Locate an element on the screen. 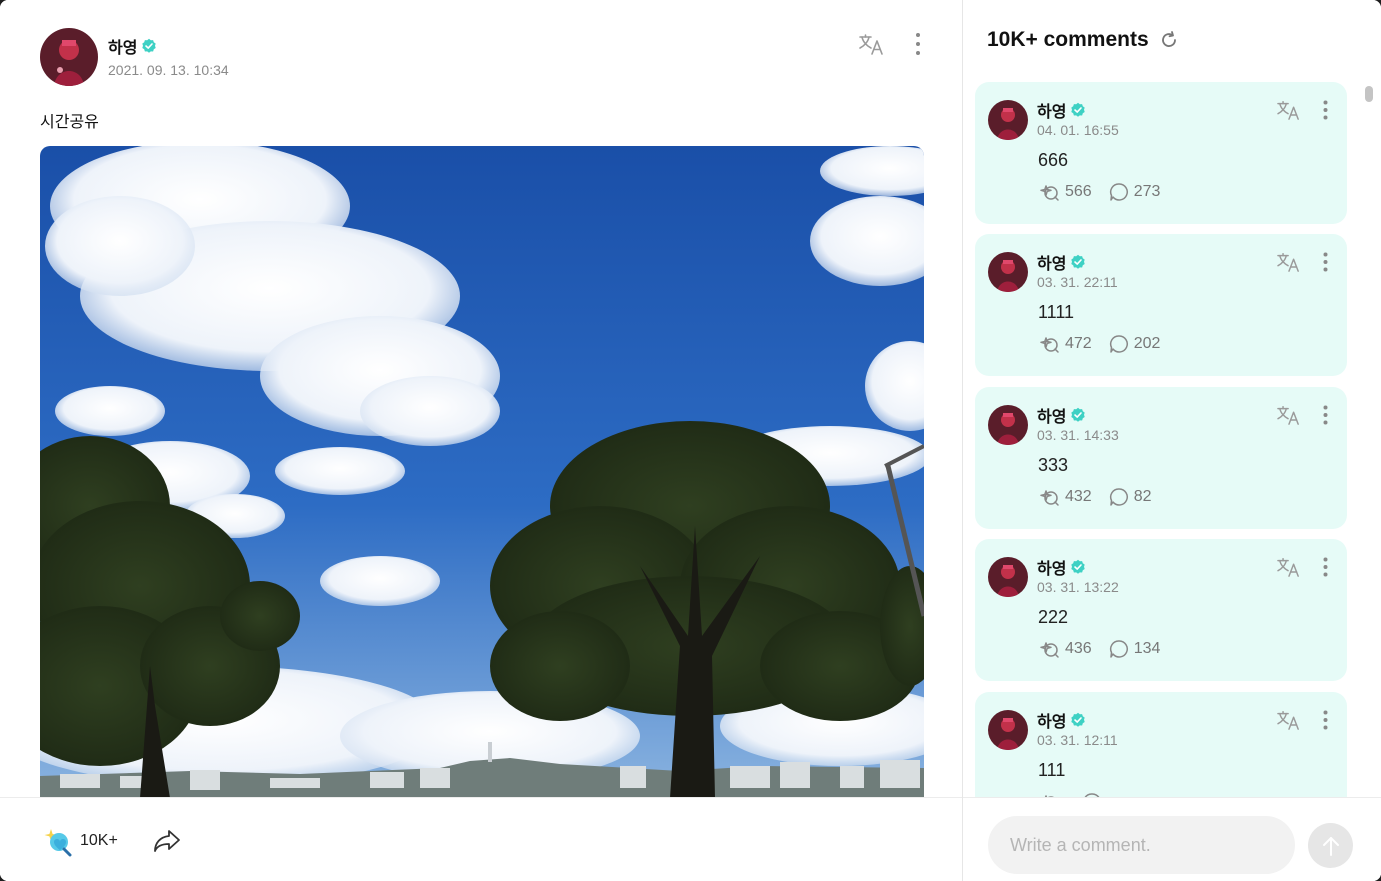 This screenshot has width=1381, height=881. sparkle-heart-icon is located at coordinates (56, 841).